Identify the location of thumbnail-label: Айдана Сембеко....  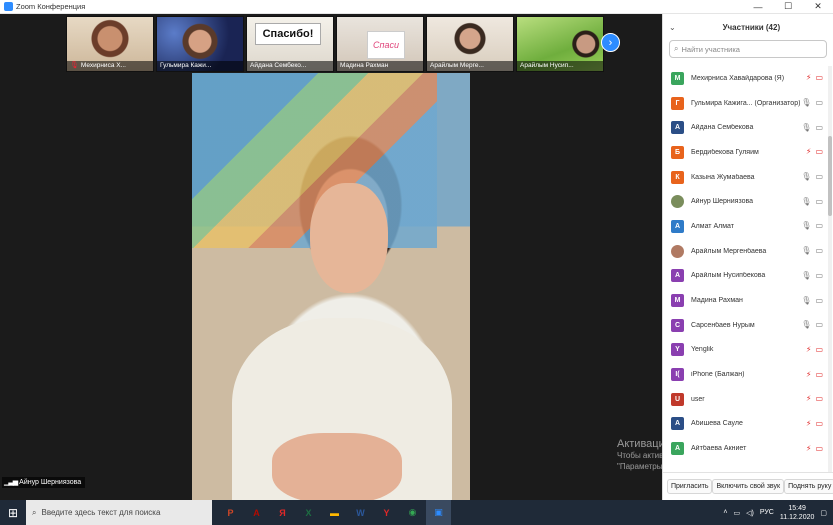
(278, 65).